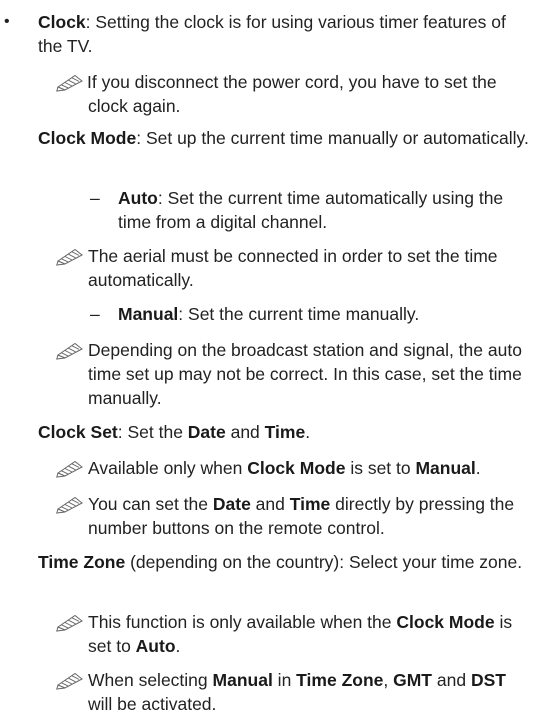 The width and height of the screenshot is (540, 722). What do you see at coordinates (152, 704) in the screenshot?
I see `note-text-part: will be activated.` at bounding box center [152, 704].